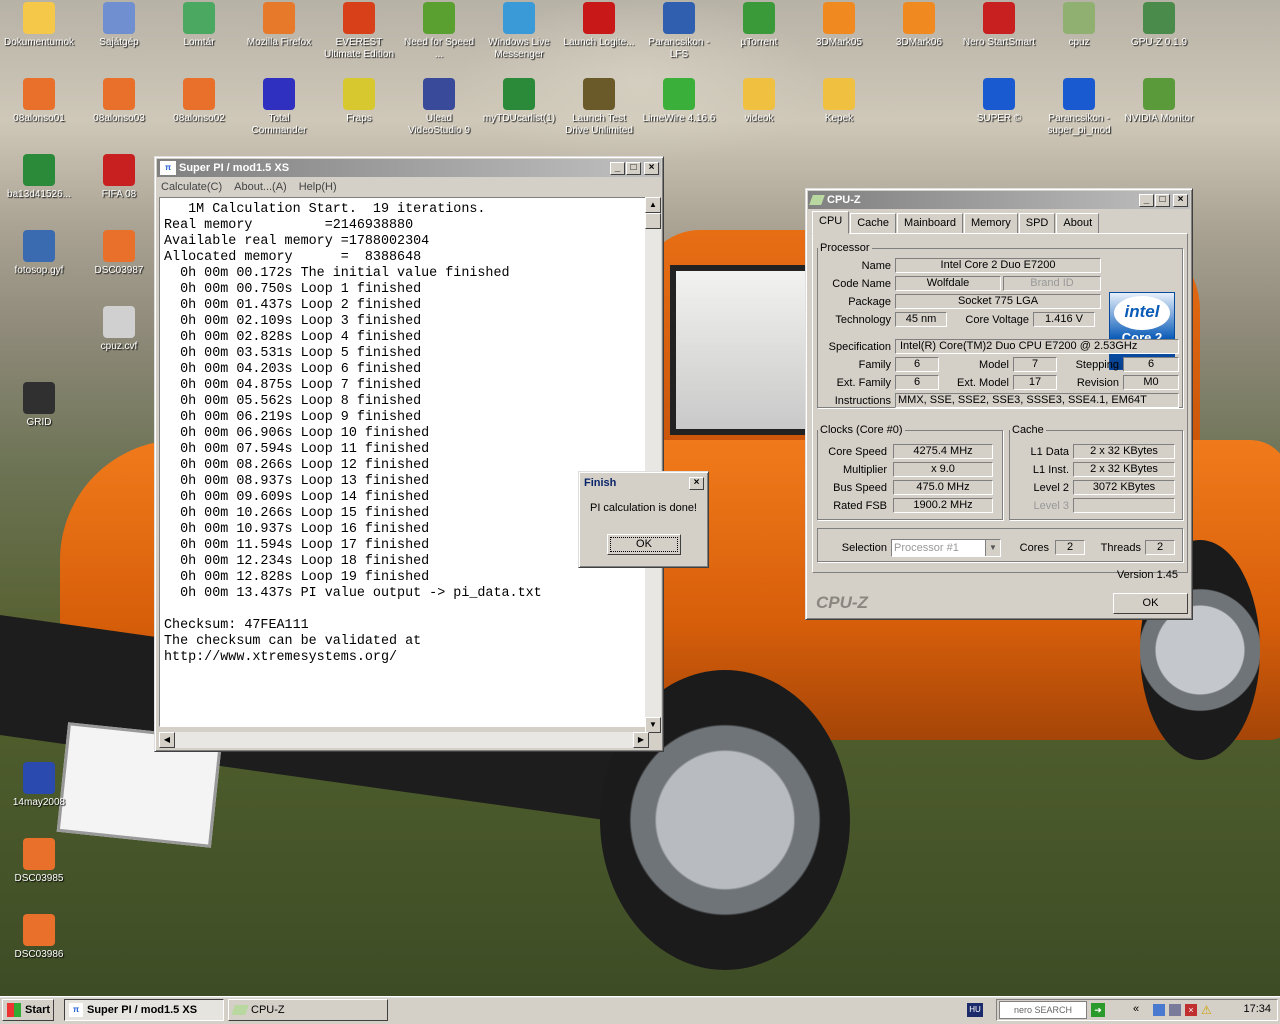 The image size is (1280, 1024). What do you see at coordinates (119, 118) in the screenshot?
I see `desktop-icon-label: 08alonso03` at bounding box center [119, 118].